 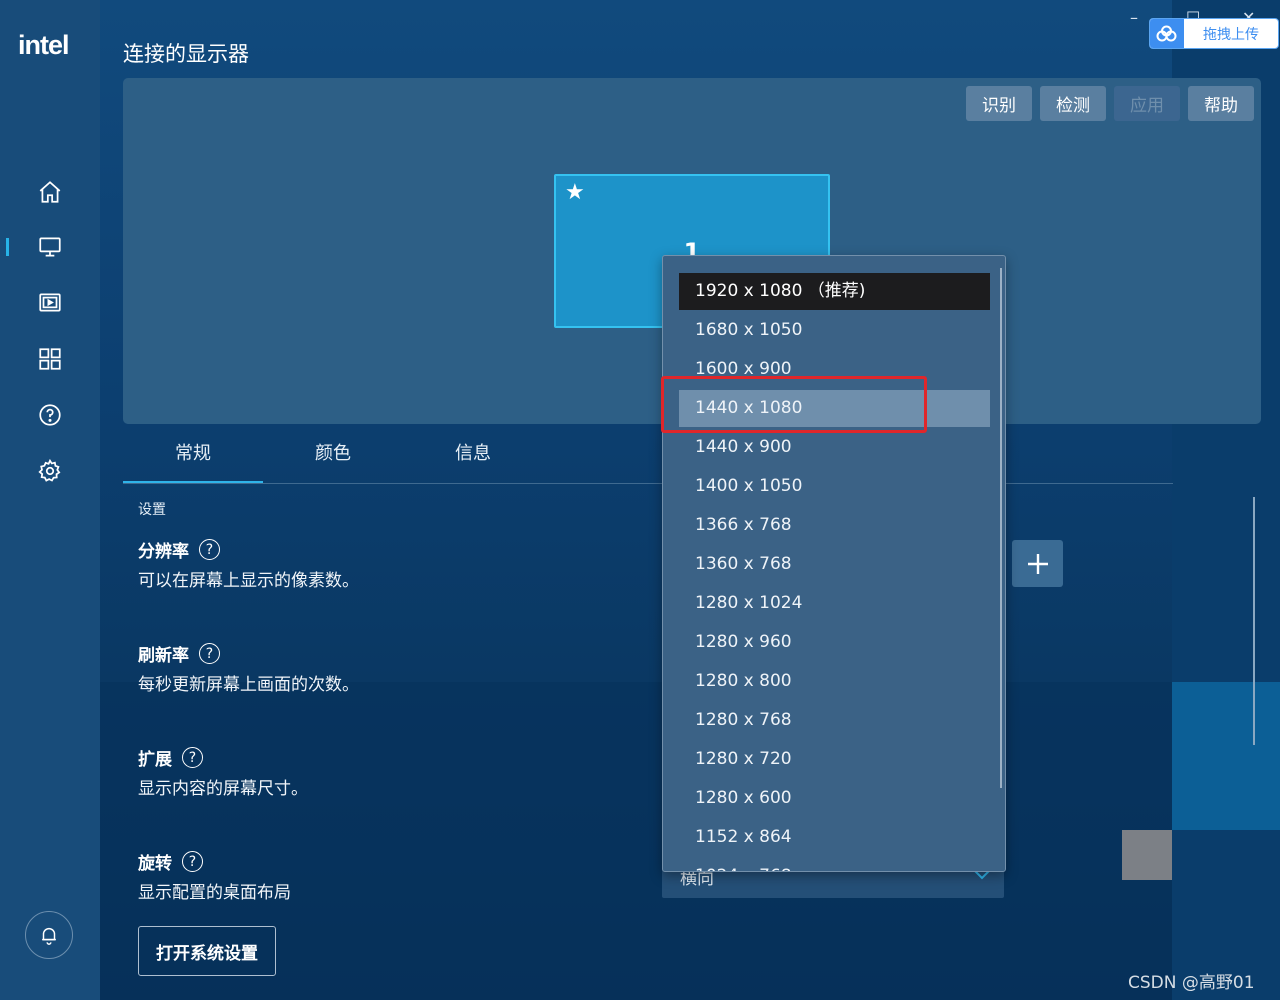 I want to click on tab-general: 常规, so click(x=193, y=460).